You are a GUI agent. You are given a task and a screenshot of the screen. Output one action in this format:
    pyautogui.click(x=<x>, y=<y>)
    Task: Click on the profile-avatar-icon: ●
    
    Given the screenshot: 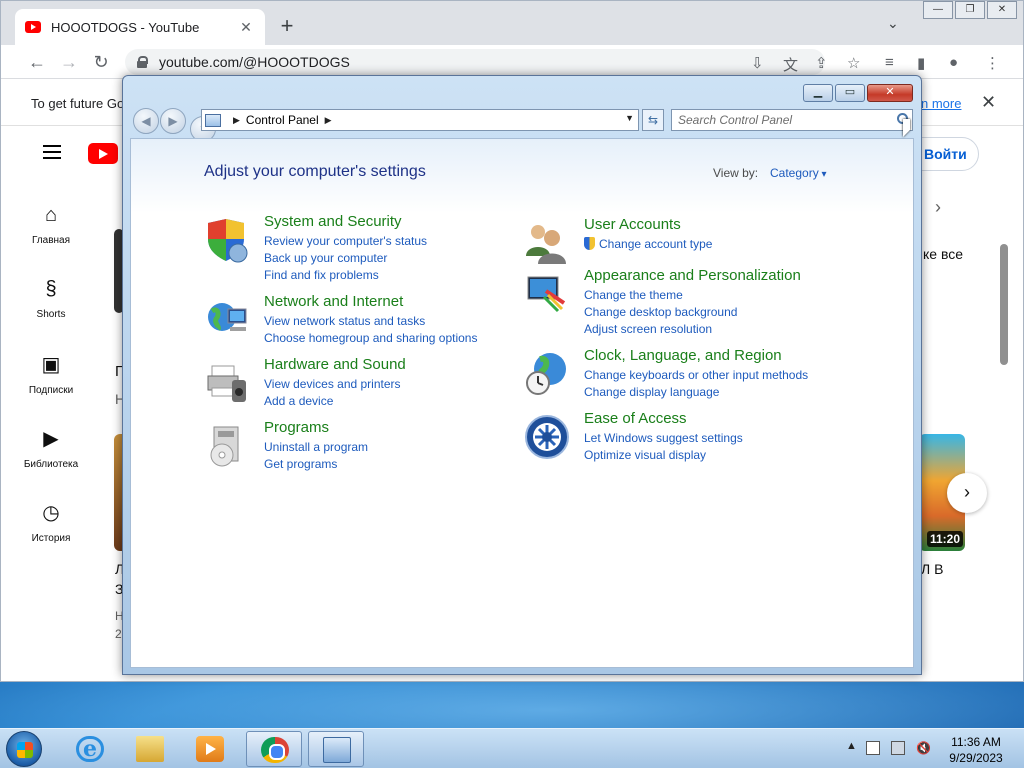 What is the action you would take?
    pyautogui.click(x=953, y=62)
    